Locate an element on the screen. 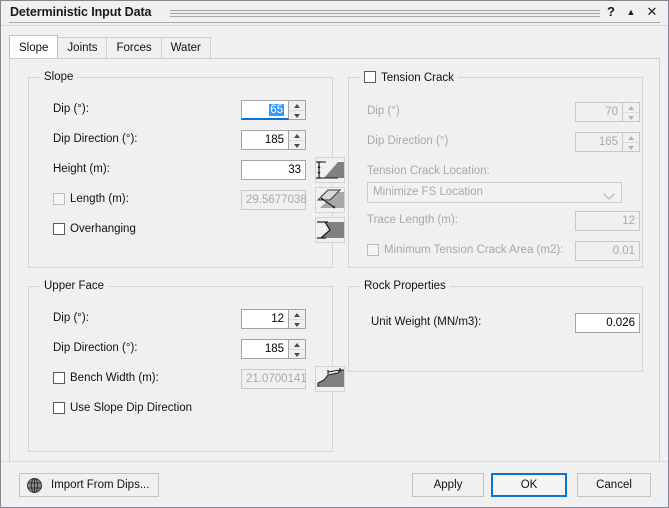 The height and width of the screenshot is (508, 669). tab-water: Water is located at coordinates (185, 47).